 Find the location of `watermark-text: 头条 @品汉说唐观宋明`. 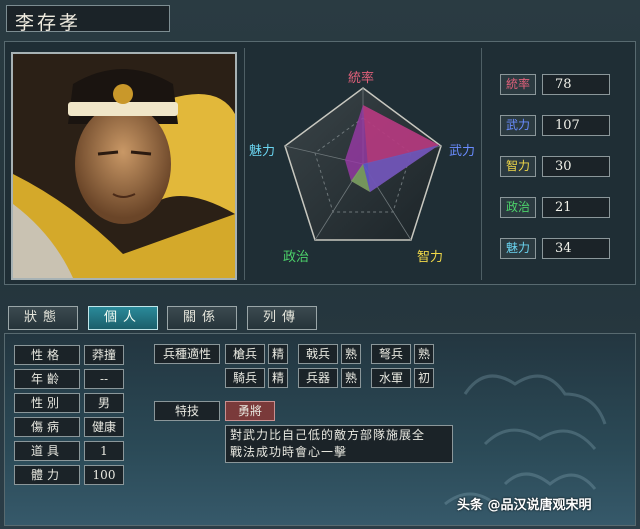

watermark-text: 头条 @品汉说唐观宋明 is located at coordinates (524, 505).